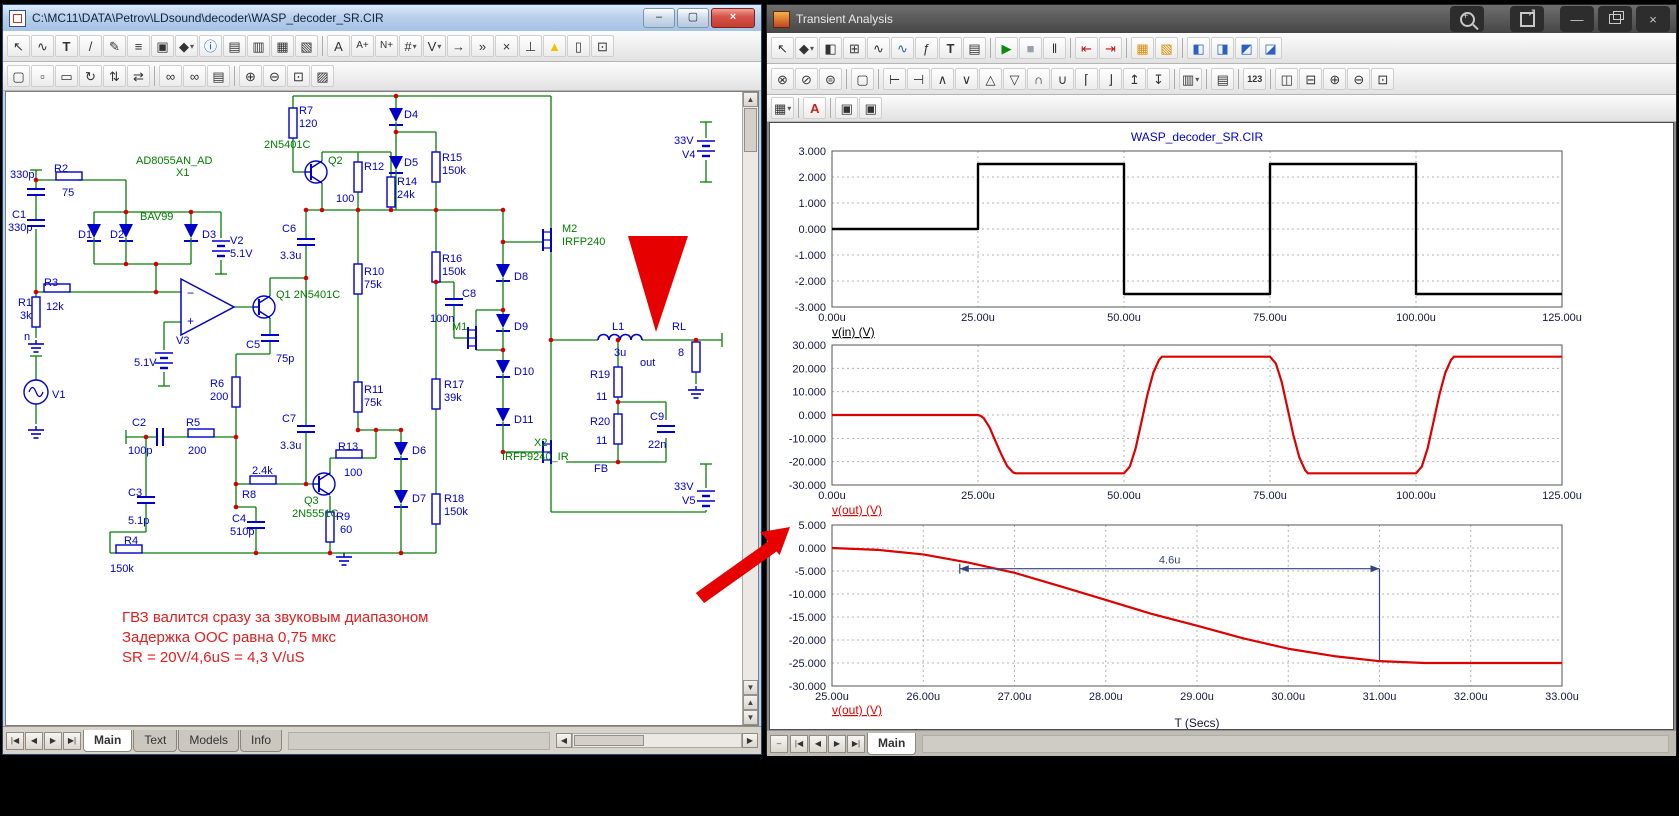  Describe the element at coordinates (918, 79) in the screenshot. I see `previous-point-button: ⊣` at that location.